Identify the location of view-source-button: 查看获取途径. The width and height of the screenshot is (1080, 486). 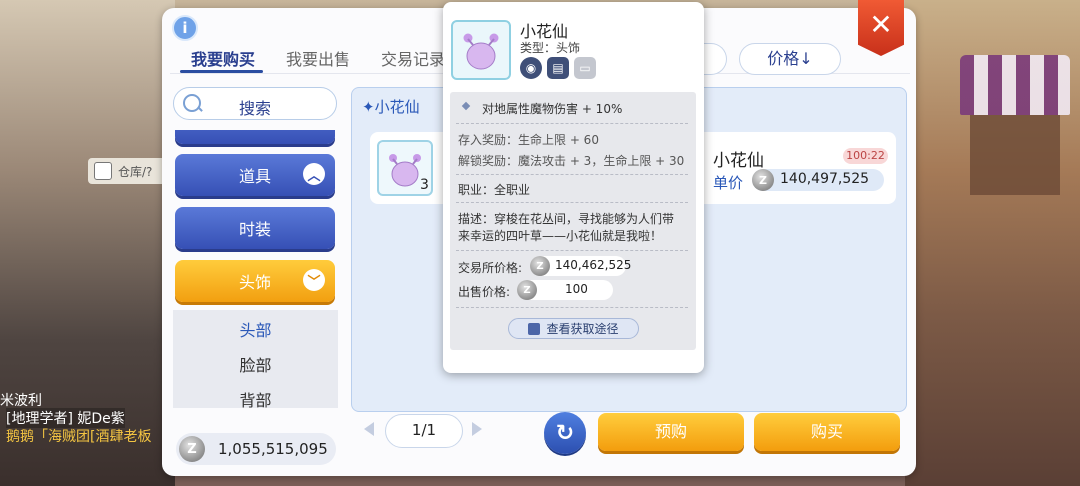
(573, 328).